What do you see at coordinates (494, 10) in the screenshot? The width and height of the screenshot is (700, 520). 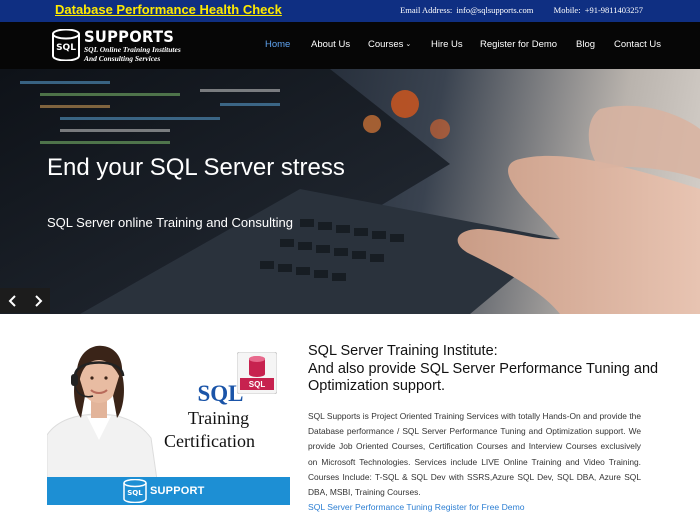 I see `email-link: info@sqlsupports.com` at bounding box center [494, 10].